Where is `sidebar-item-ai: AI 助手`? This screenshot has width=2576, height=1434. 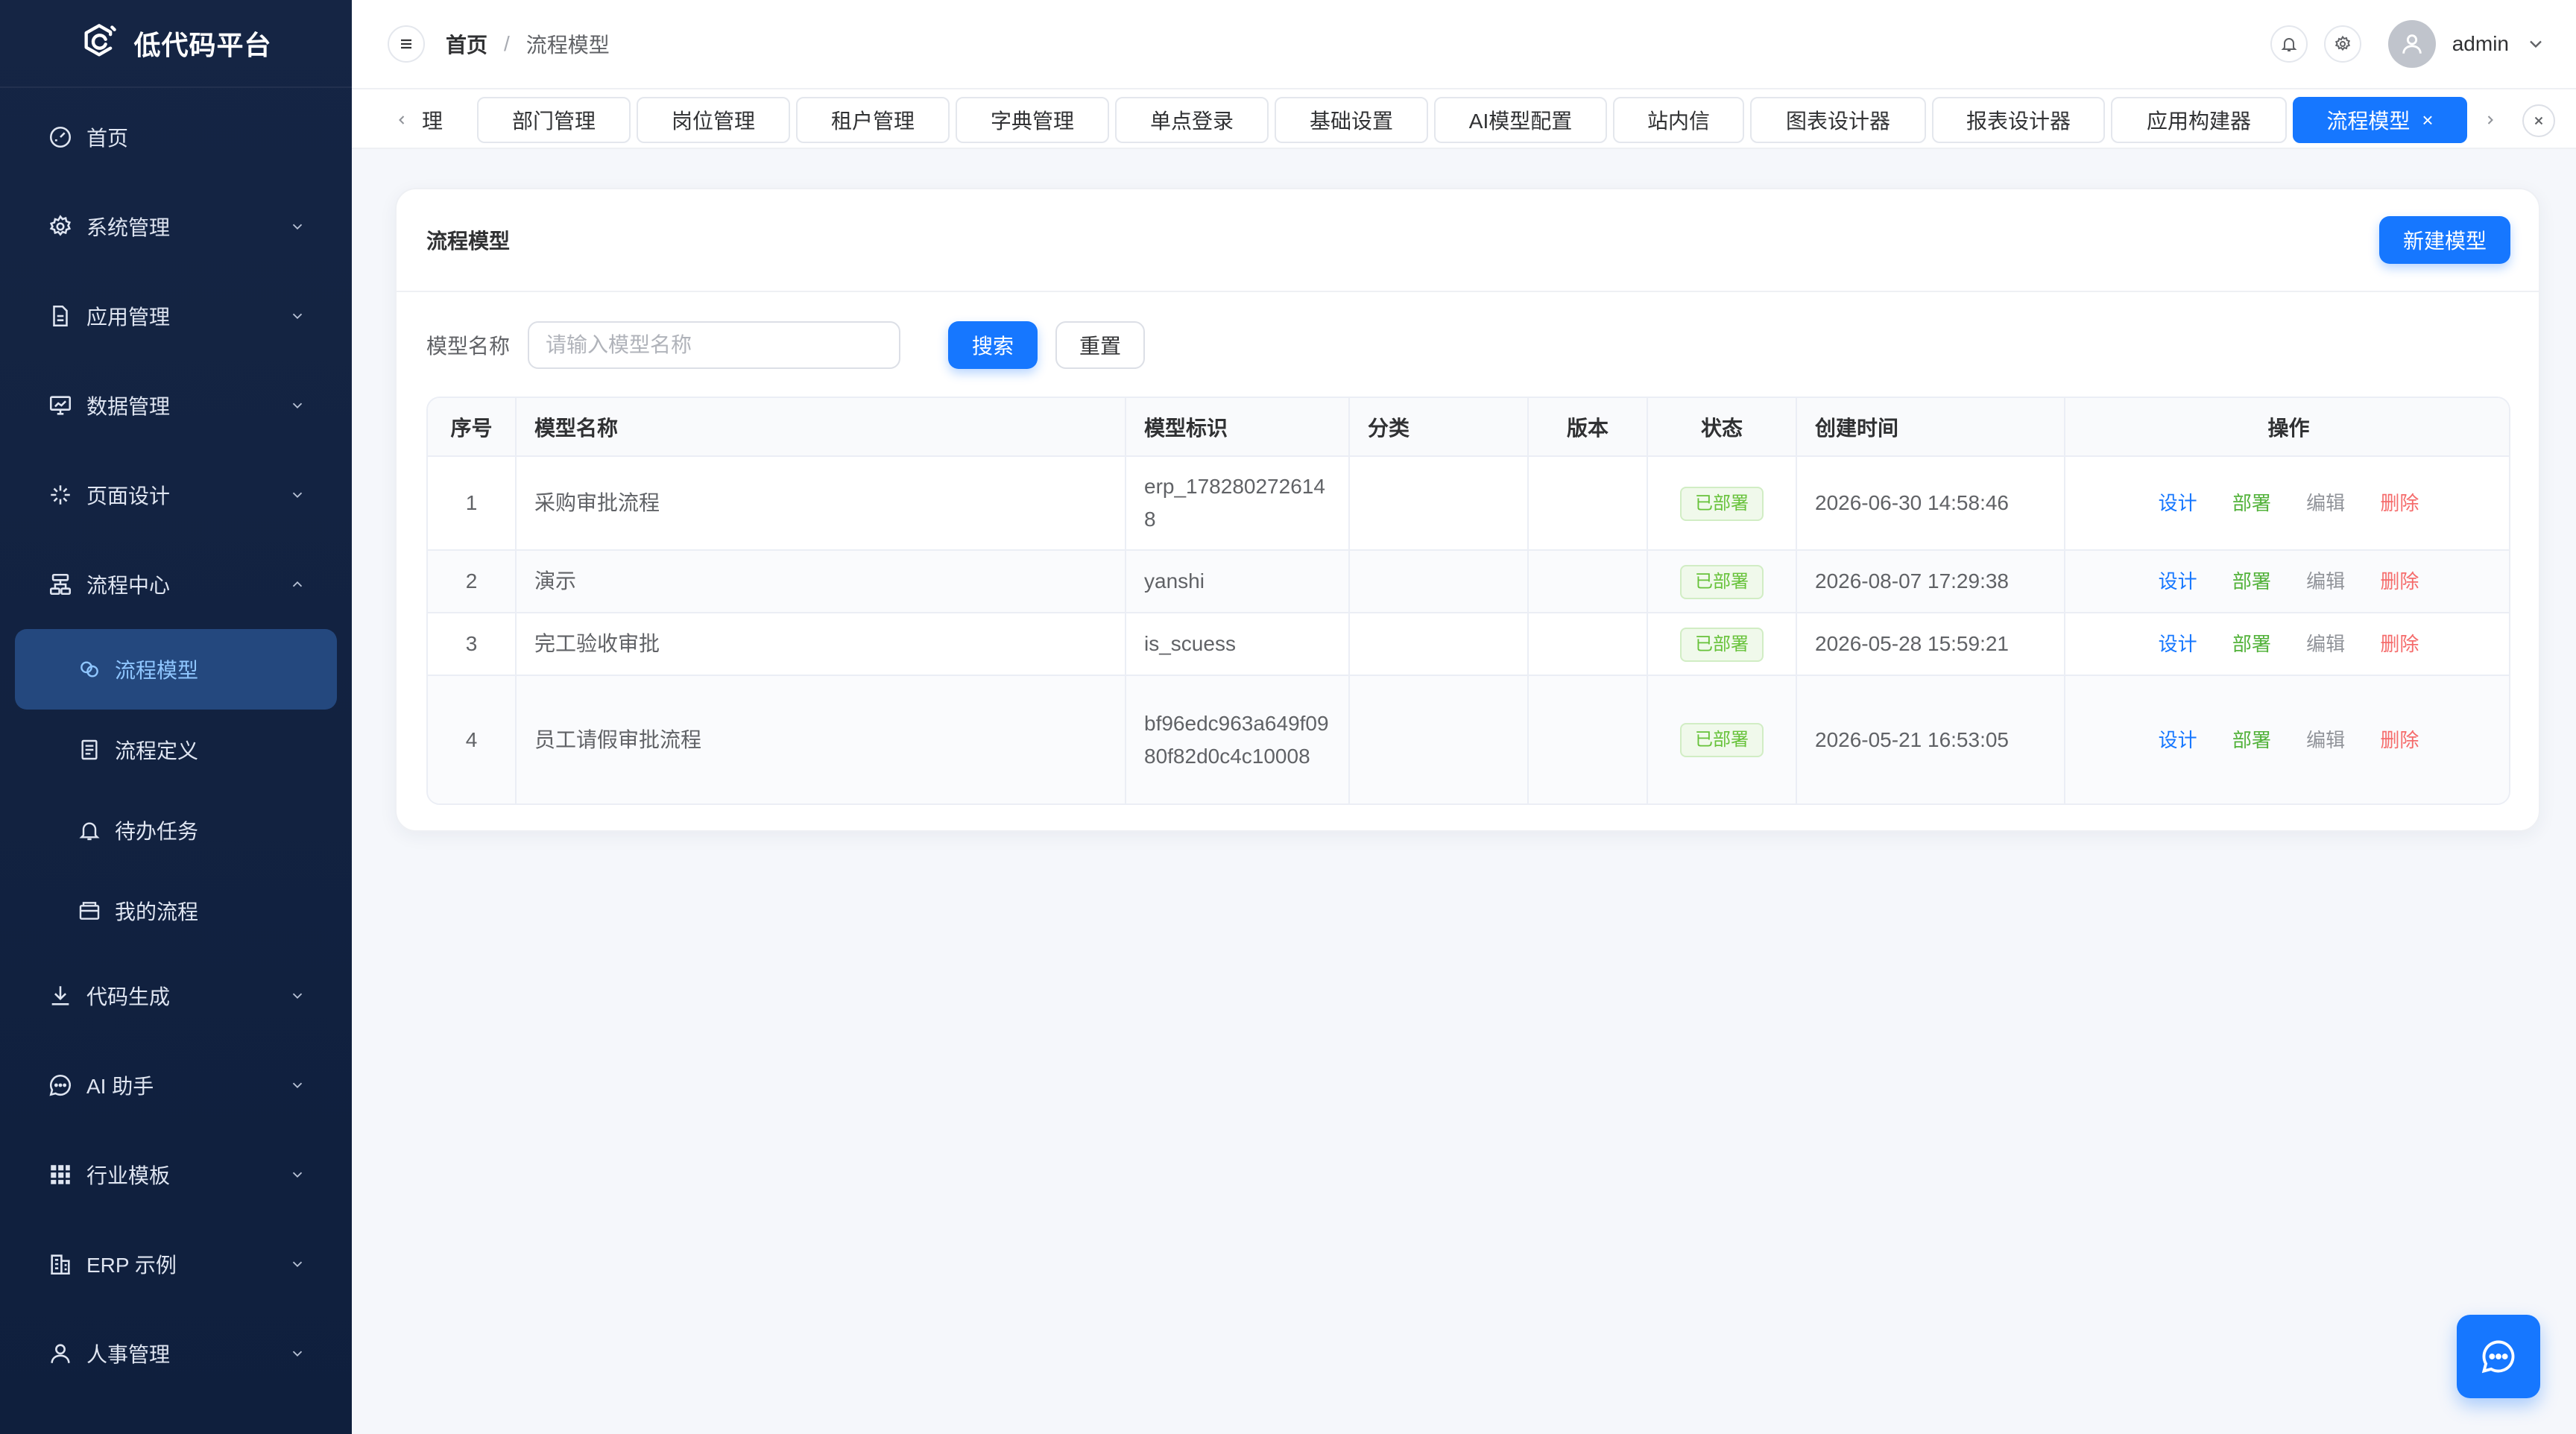 sidebar-item-ai: AI 助手 is located at coordinates (176, 1085).